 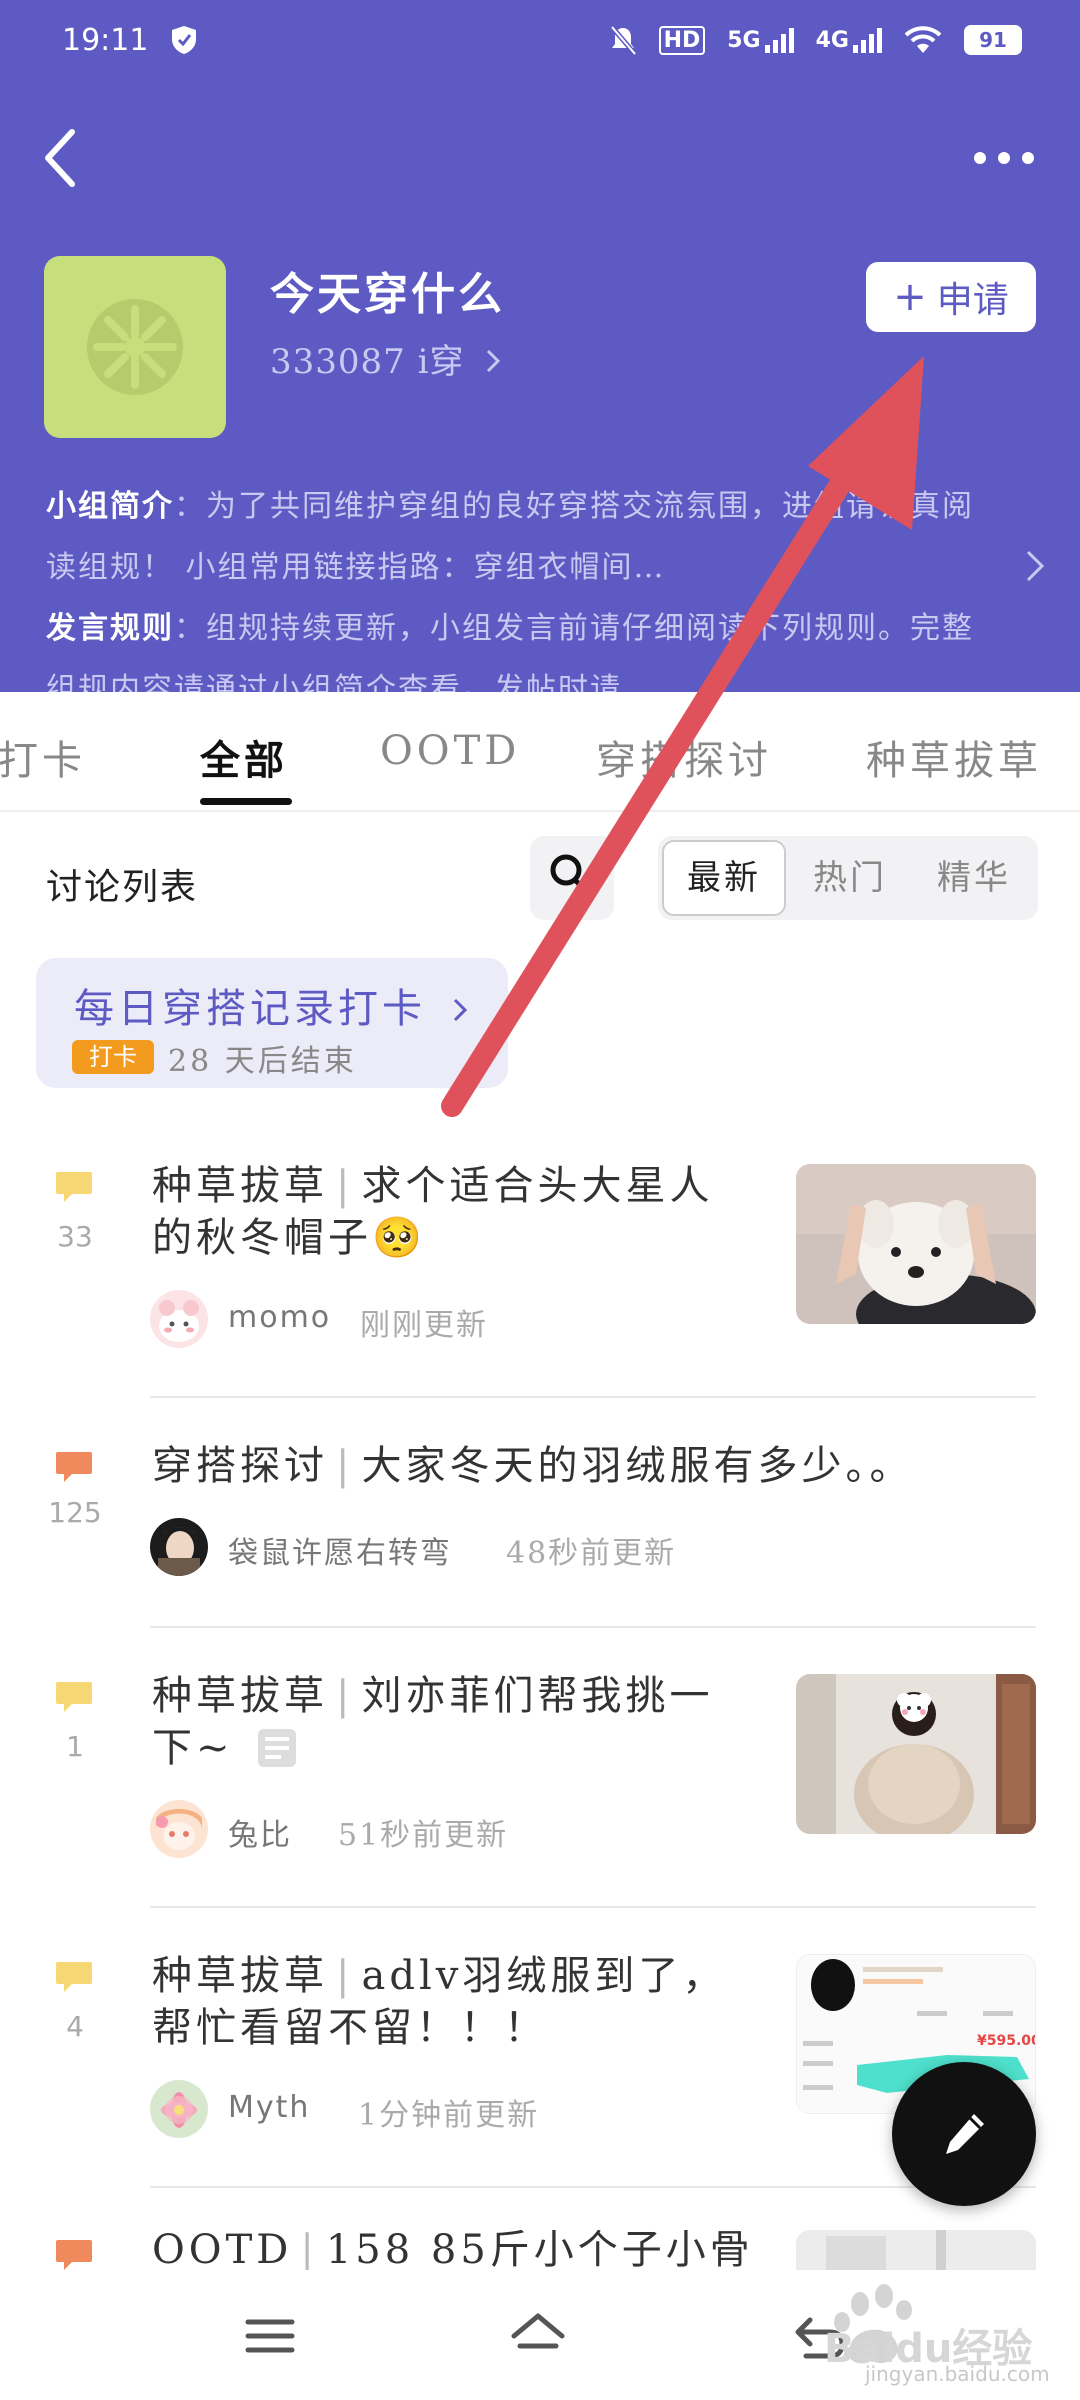 I want to click on post-title-text: 158 85斤小个子小骨, so click(x=539, y=2250).